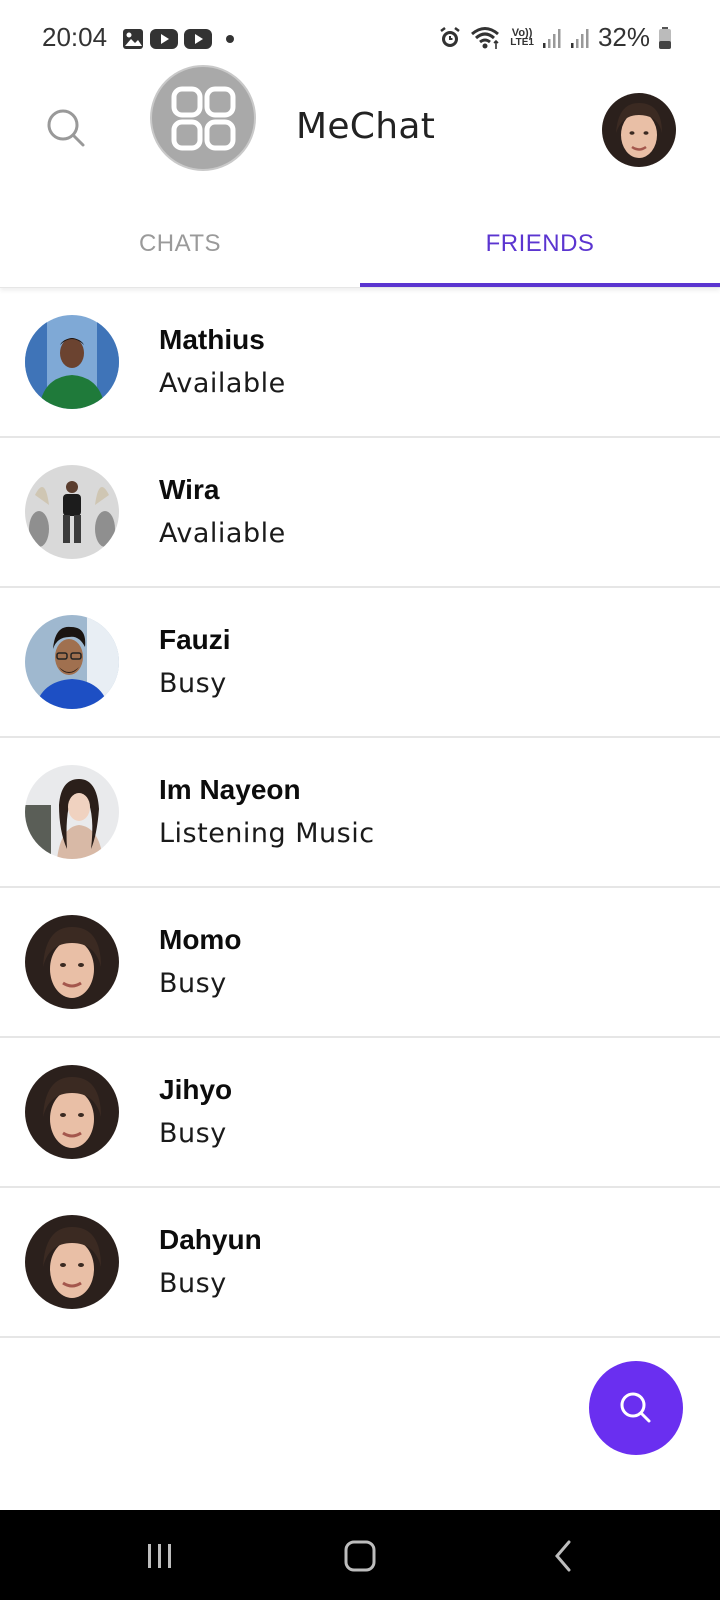  I want to click on friend-name: Momo, so click(200, 939).